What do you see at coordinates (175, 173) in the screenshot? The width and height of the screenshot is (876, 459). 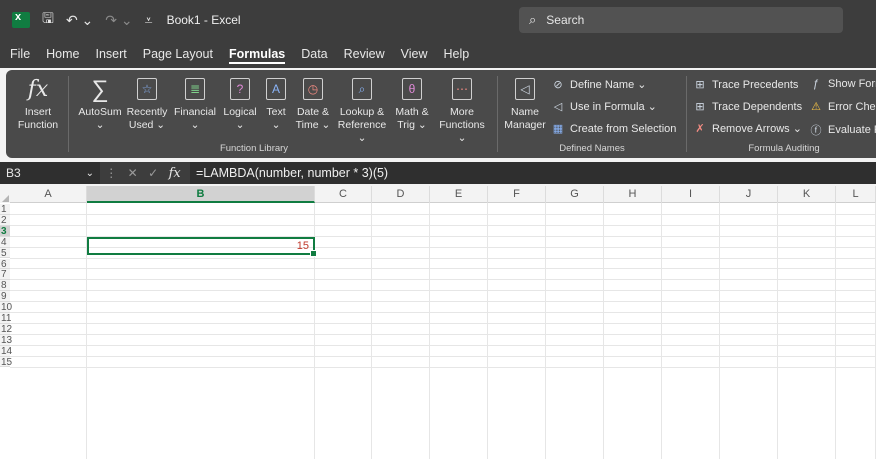 I see `insert-function-icon: fx` at bounding box center [175, 173].